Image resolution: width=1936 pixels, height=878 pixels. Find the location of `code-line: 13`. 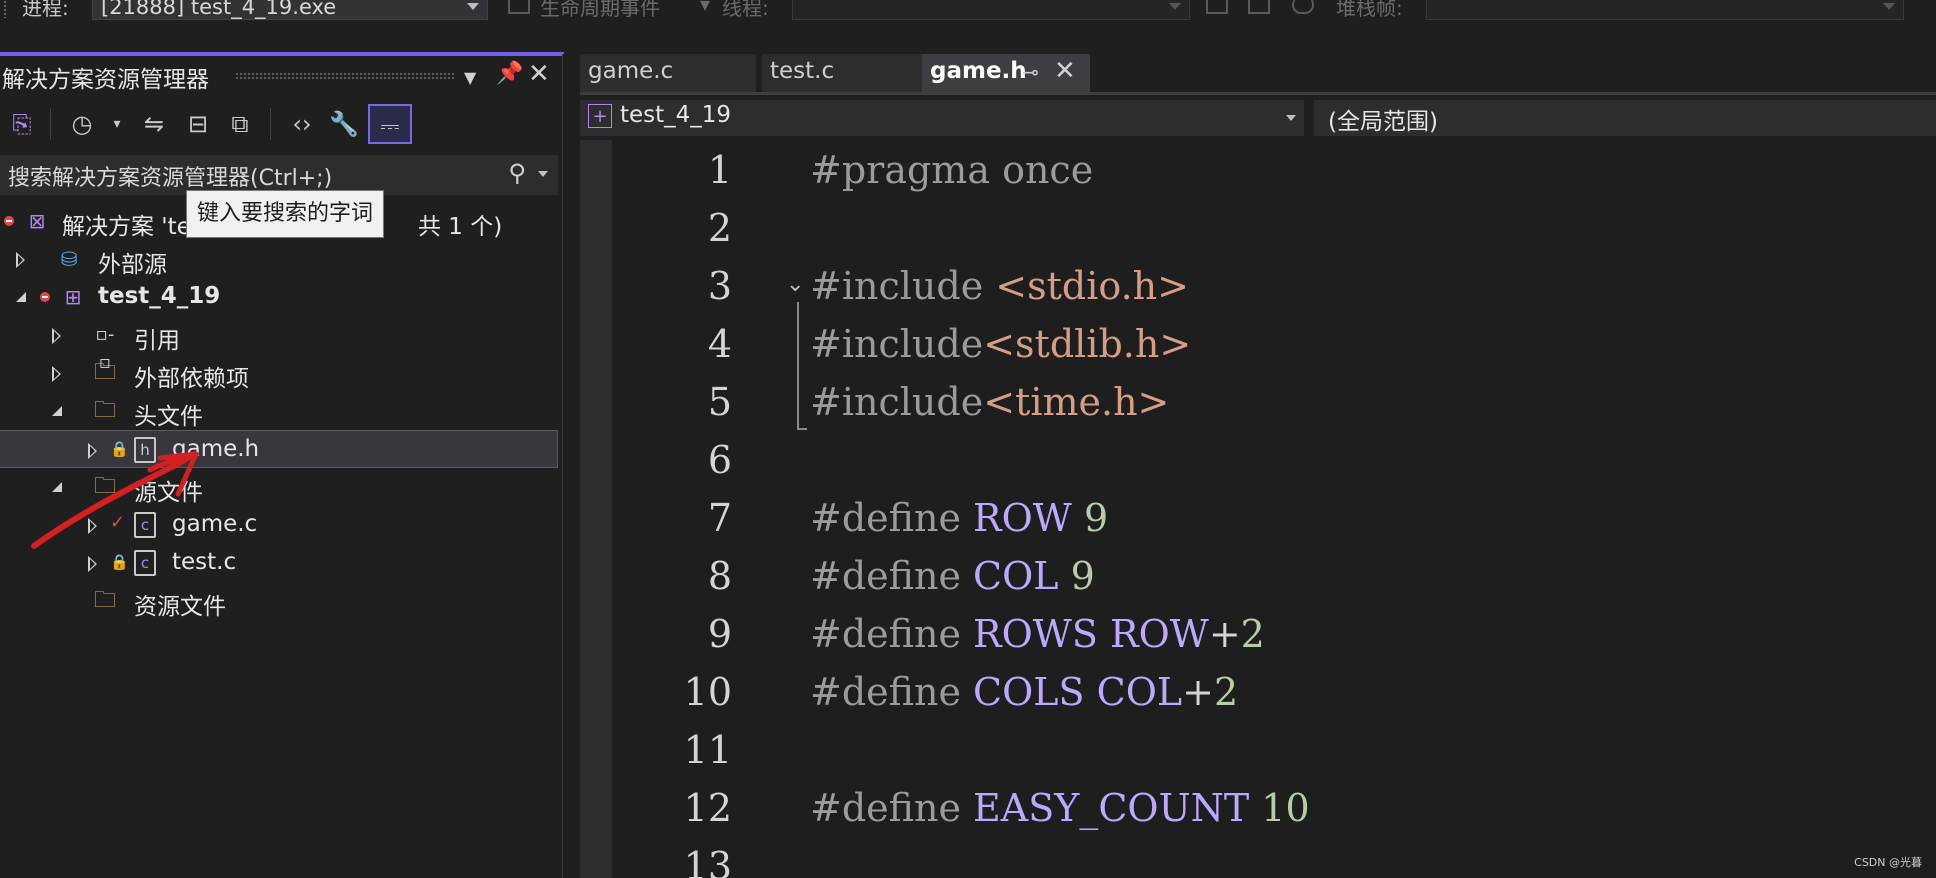

code-line: 13 is located at coordinates (1258, 861).